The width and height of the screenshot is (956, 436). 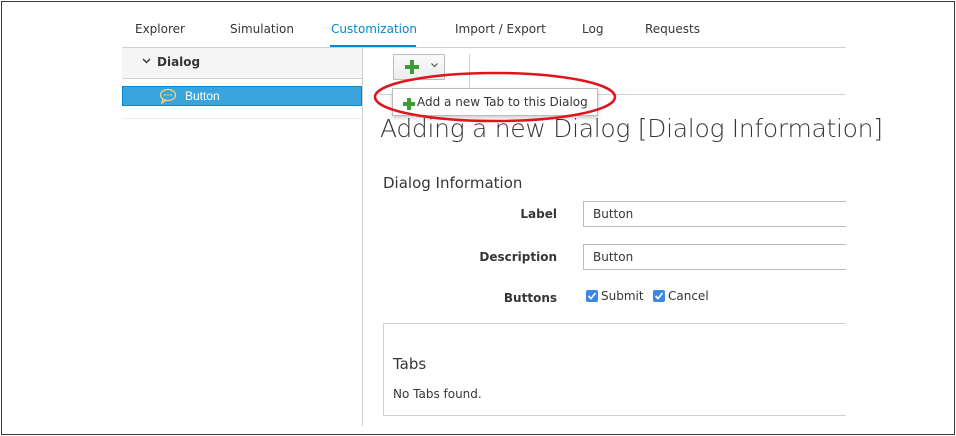 I want to click on tabs-empty-message: No Tabs found., so click(x=437, y=394).